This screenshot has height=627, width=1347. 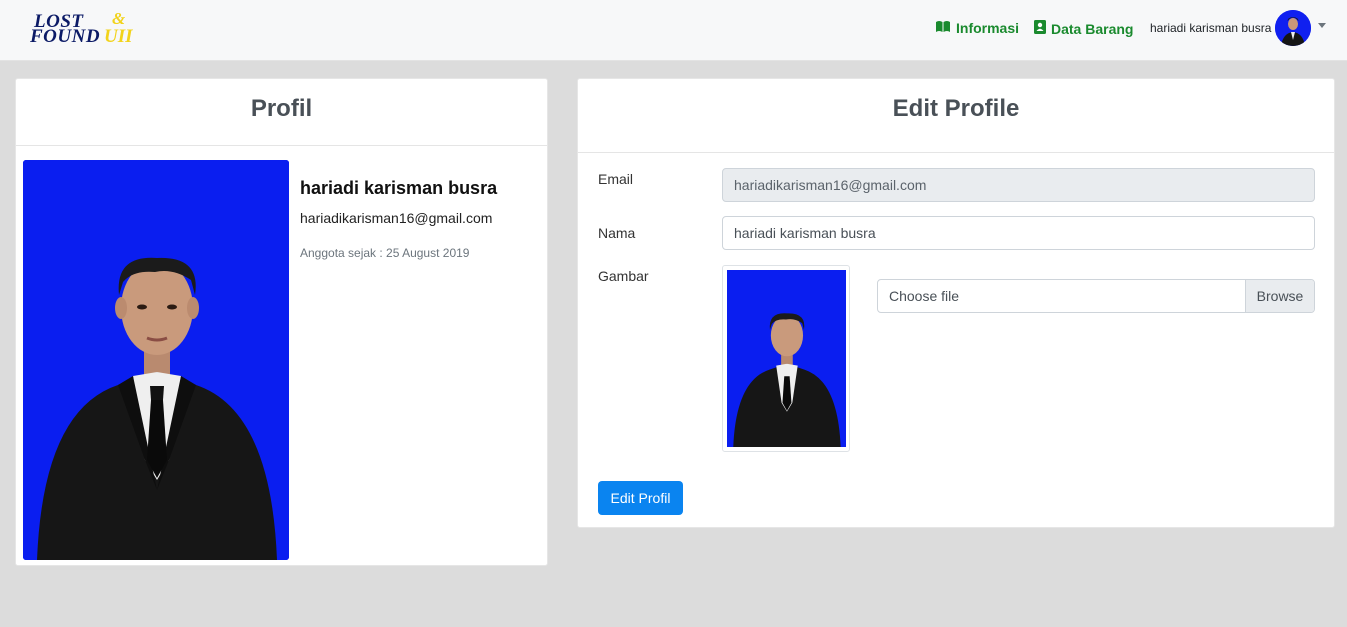 I want to click on logo-text-found: FOUND, so click(x=65, y=36).